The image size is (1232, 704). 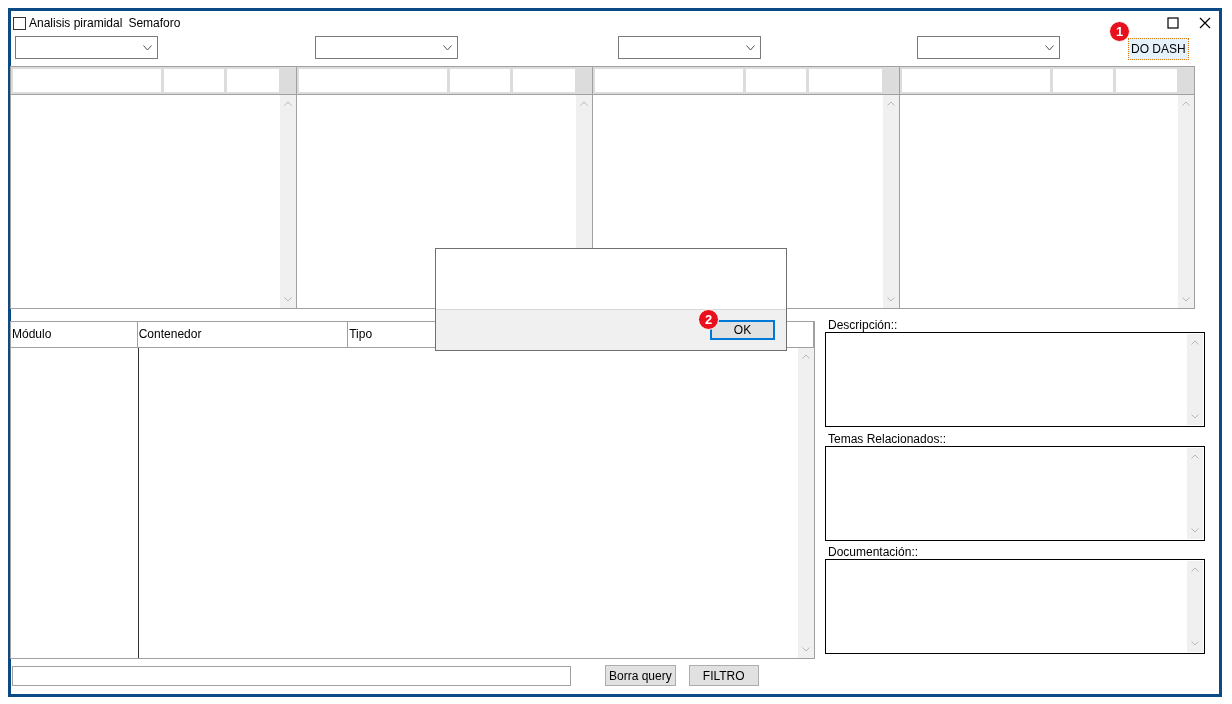 What do you see at coordinates (723, 675) in the screenshot?
I see `footer-button: FILTRO` at bounding box center [723, 675].